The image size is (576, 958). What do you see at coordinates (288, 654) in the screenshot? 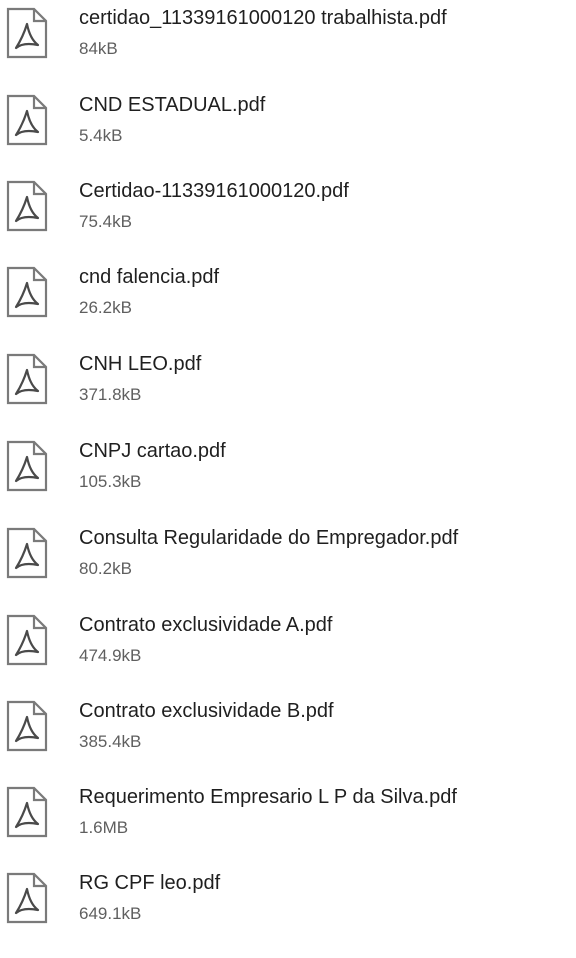
I see `file-item: Contrato exclusividade A.pdf 474.9kB` at bounding box center [288, 654].